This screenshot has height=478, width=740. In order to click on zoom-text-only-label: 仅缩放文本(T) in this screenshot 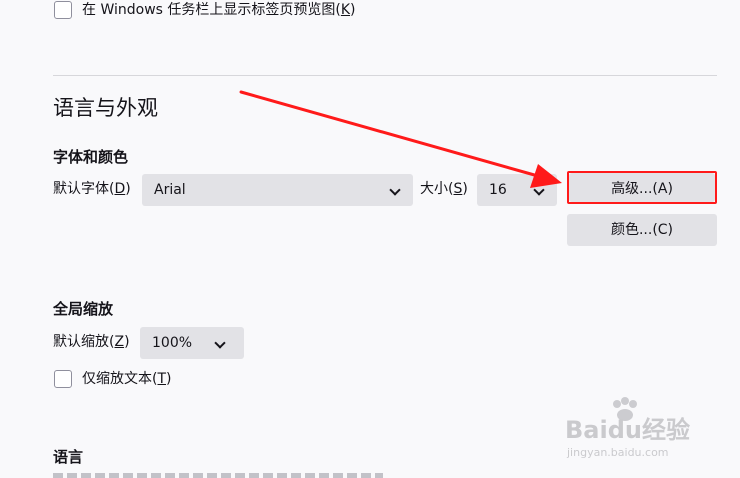, I will do `click(127, 379)`.